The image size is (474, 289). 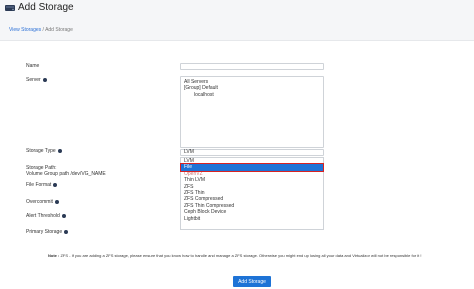 What do you see at coordinates (252, 281) in the screenshot?
I see `add-storage-button: Add Storage` at bounding box center [252, 281].